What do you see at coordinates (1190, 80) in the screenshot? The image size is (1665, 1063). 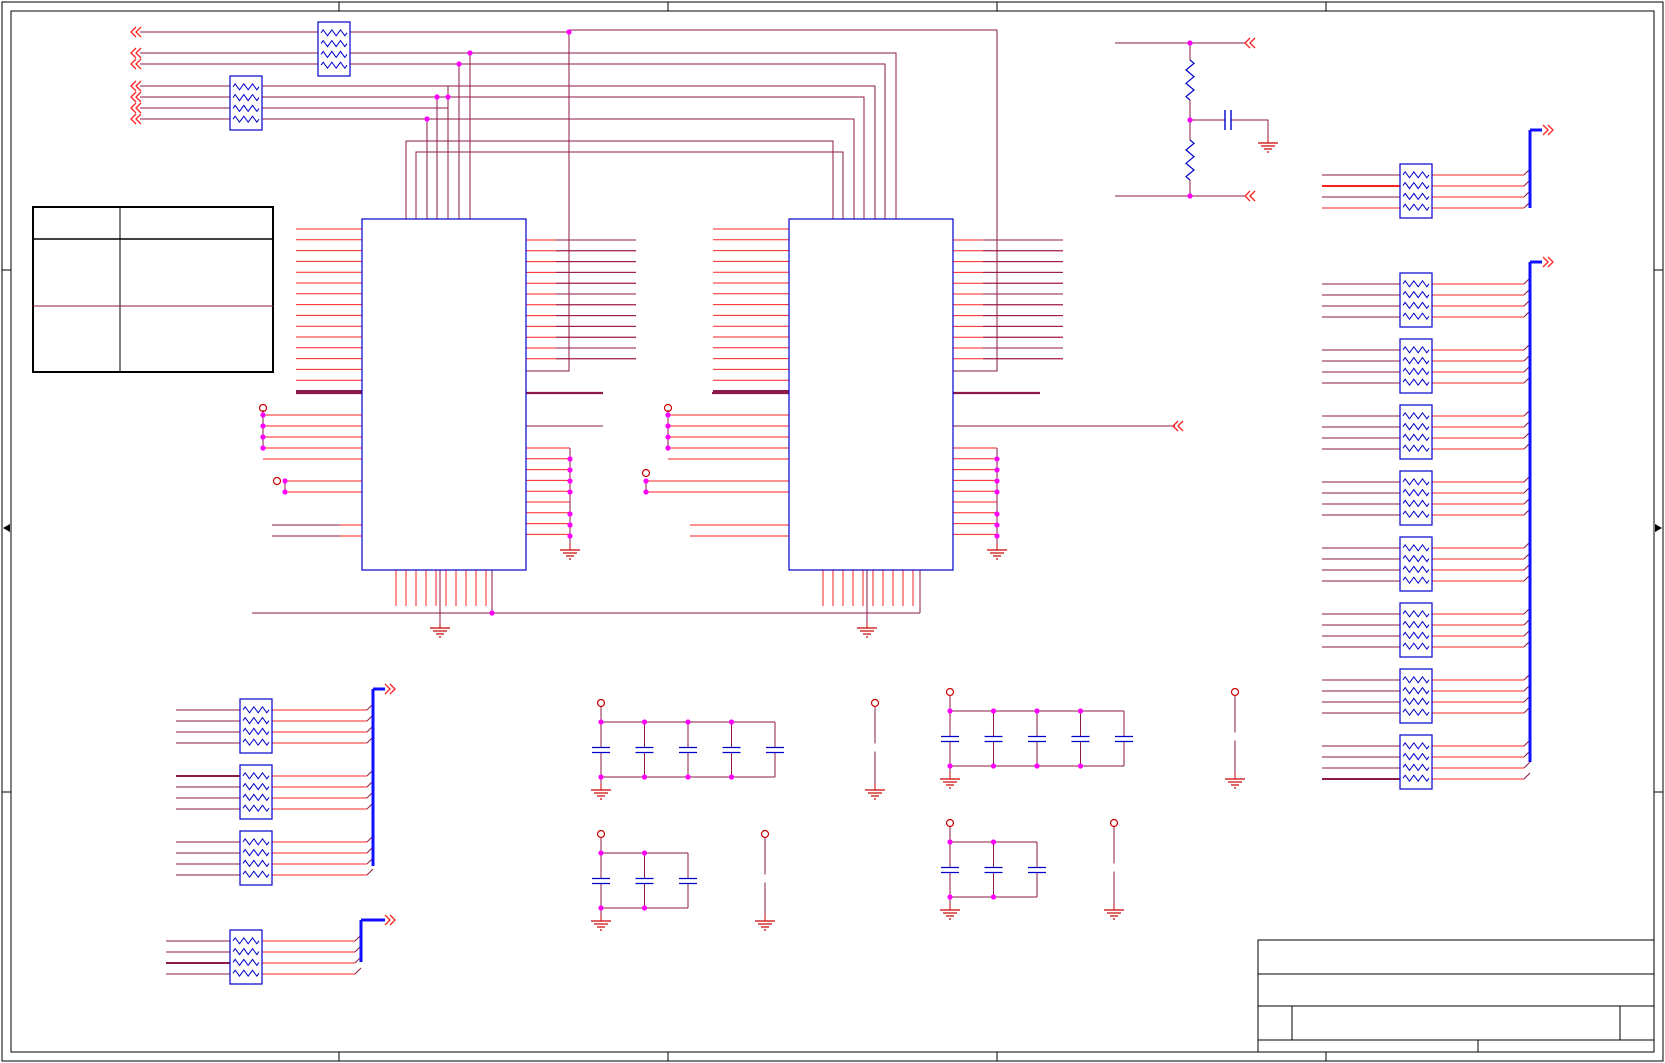 I see `resistor` at bounding box center [1190, 80].